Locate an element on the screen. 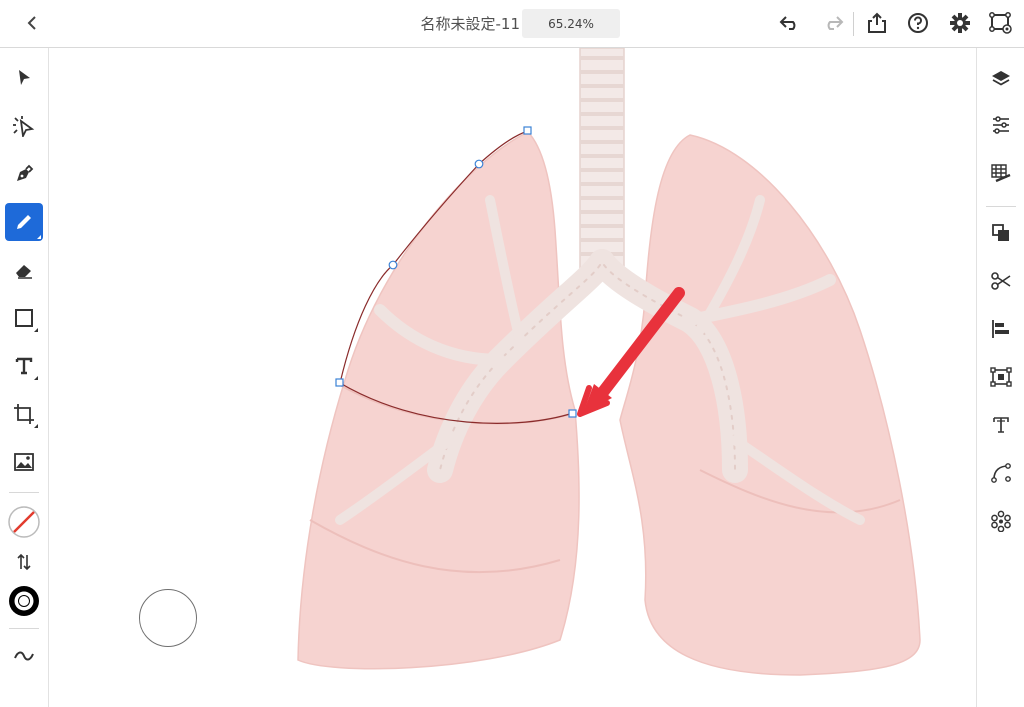 The image size is (1024, 707). help-button is located at coordinates (918, 23).